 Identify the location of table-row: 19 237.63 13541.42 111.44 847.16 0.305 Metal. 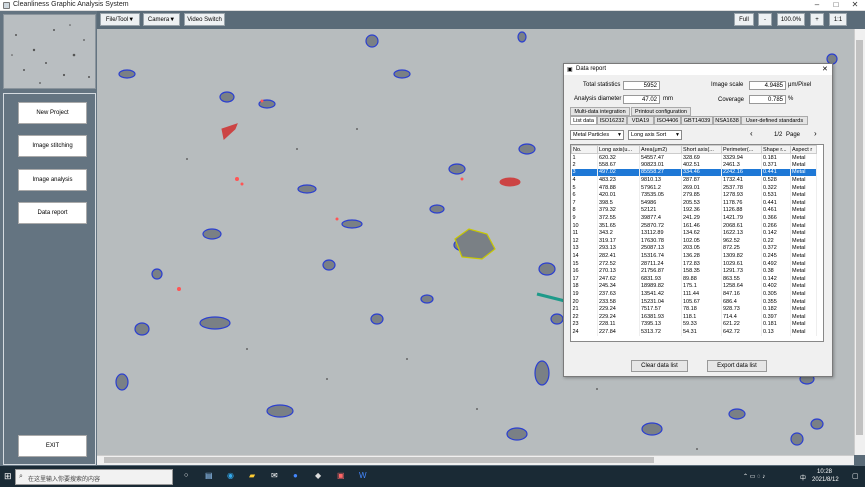
(694, 294).